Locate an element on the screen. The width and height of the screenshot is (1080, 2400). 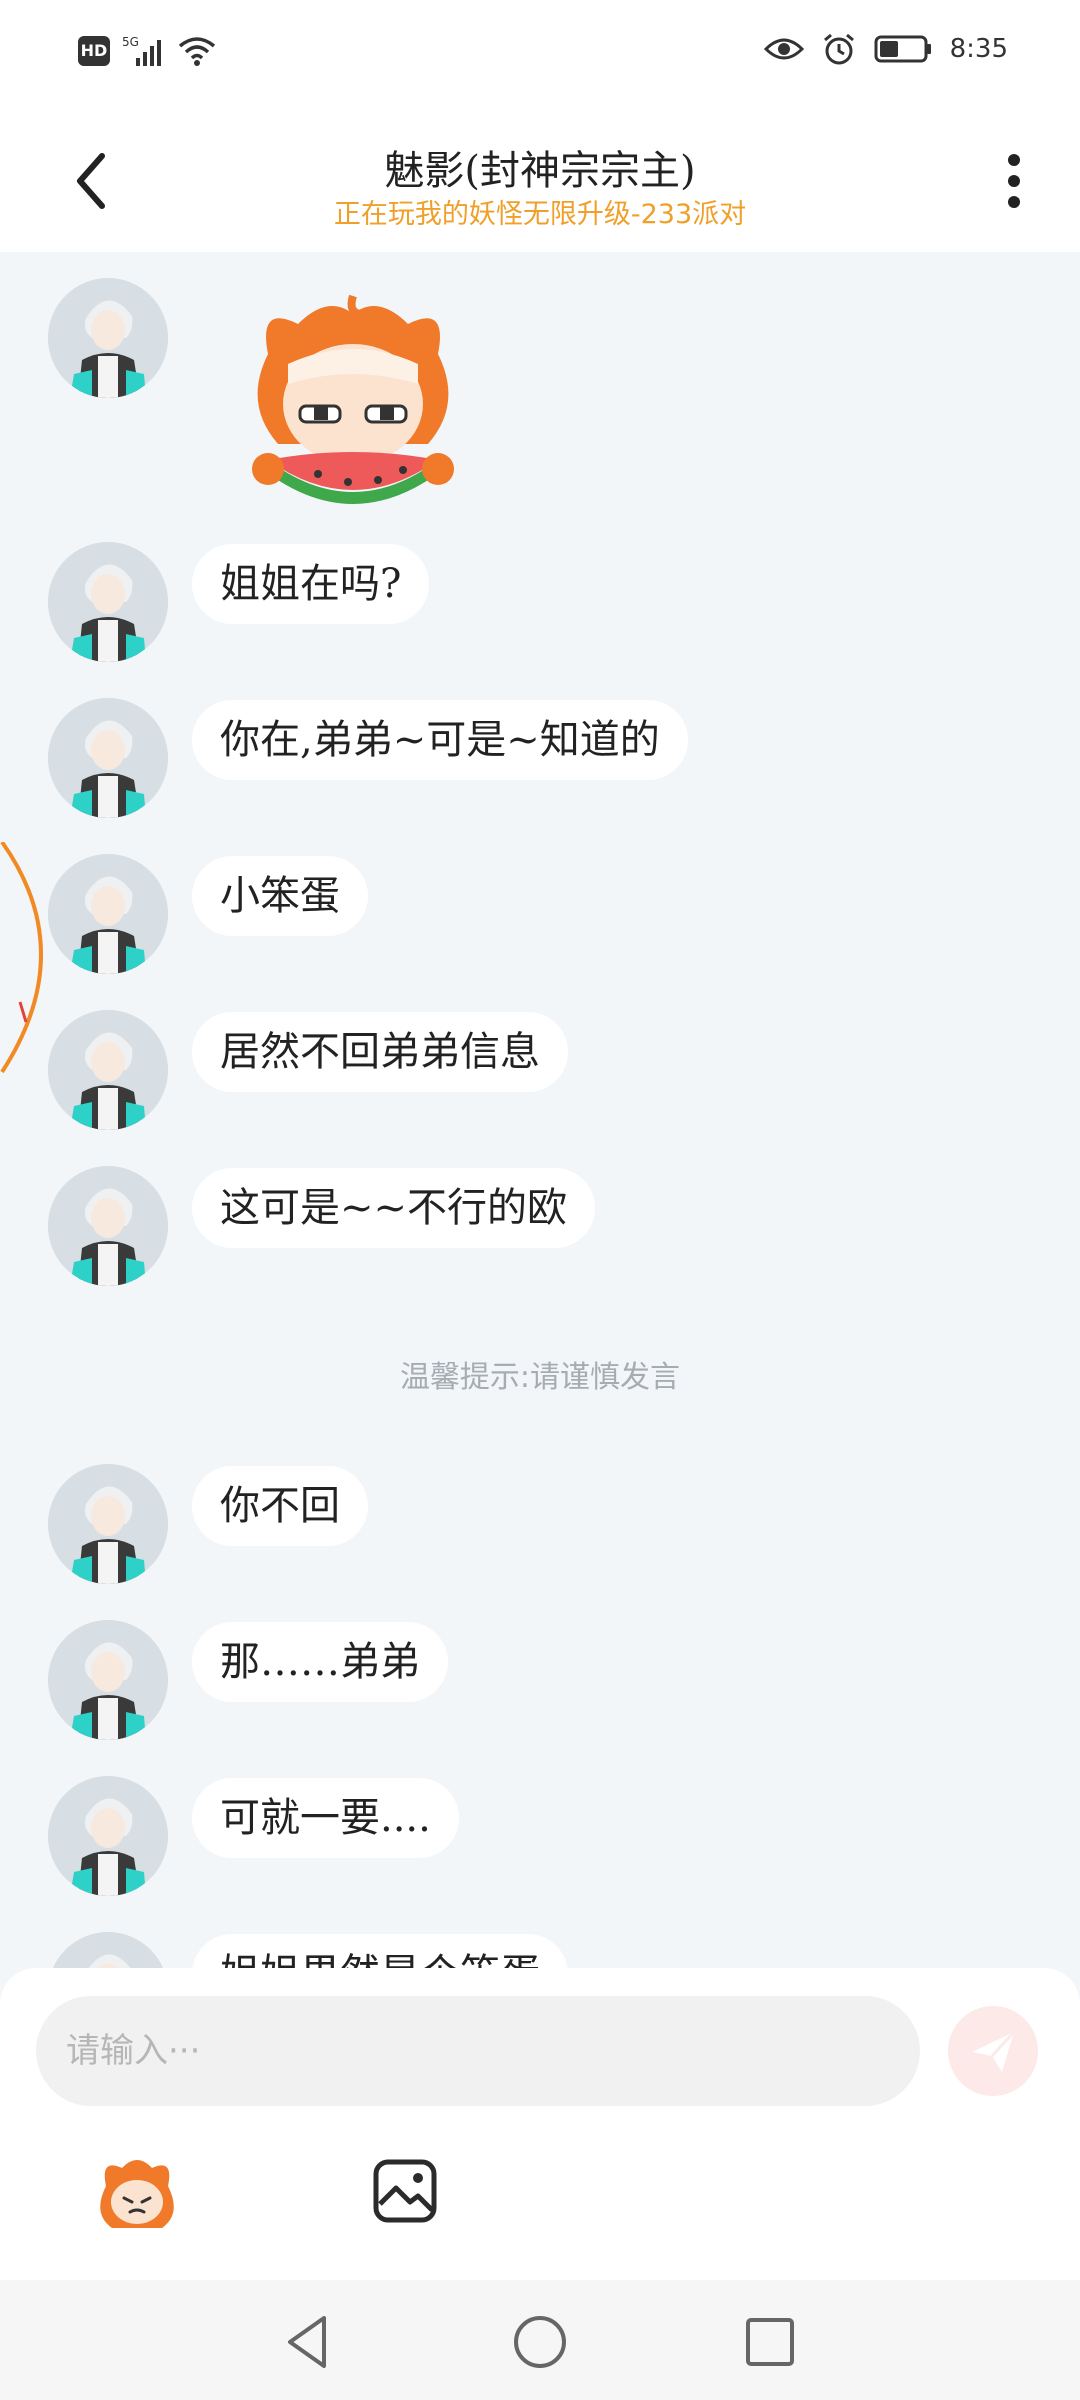
status-left: HD 5G is located at coordinates (147, 51).